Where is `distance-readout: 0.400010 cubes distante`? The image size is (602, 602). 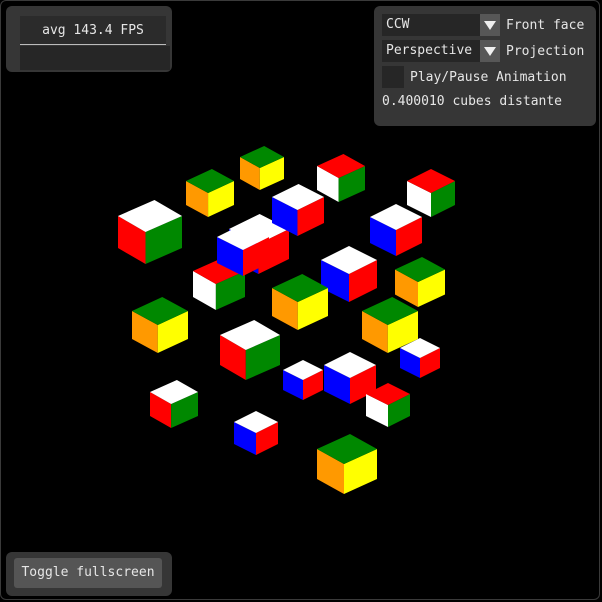
distance-readout: 0.400010 cubes distante is located at coordinates (472, 101).